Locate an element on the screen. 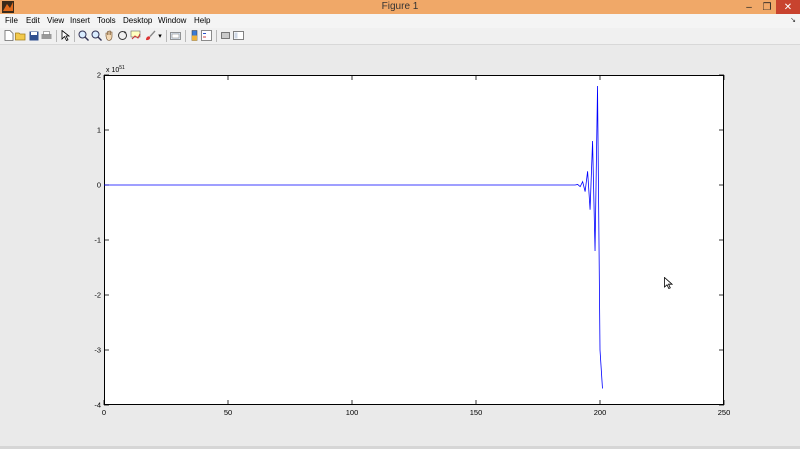 Image resolution: width=800 pixels, height=449 pixels. x-tick-label: 50 is located at coordinates (228, 412).